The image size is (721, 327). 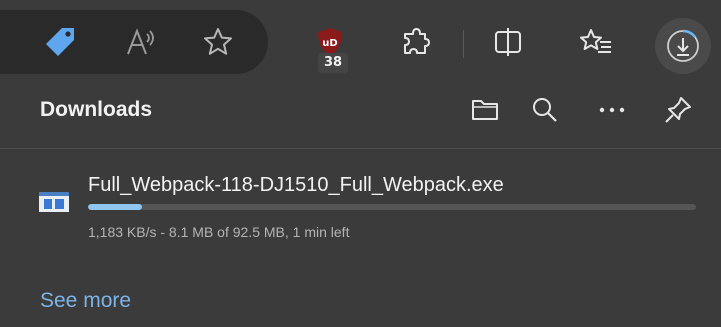 What do you see at coordinates (329, 43) in the screenshot?
I see `svg-text: uD` at bounding box center [329, 43].